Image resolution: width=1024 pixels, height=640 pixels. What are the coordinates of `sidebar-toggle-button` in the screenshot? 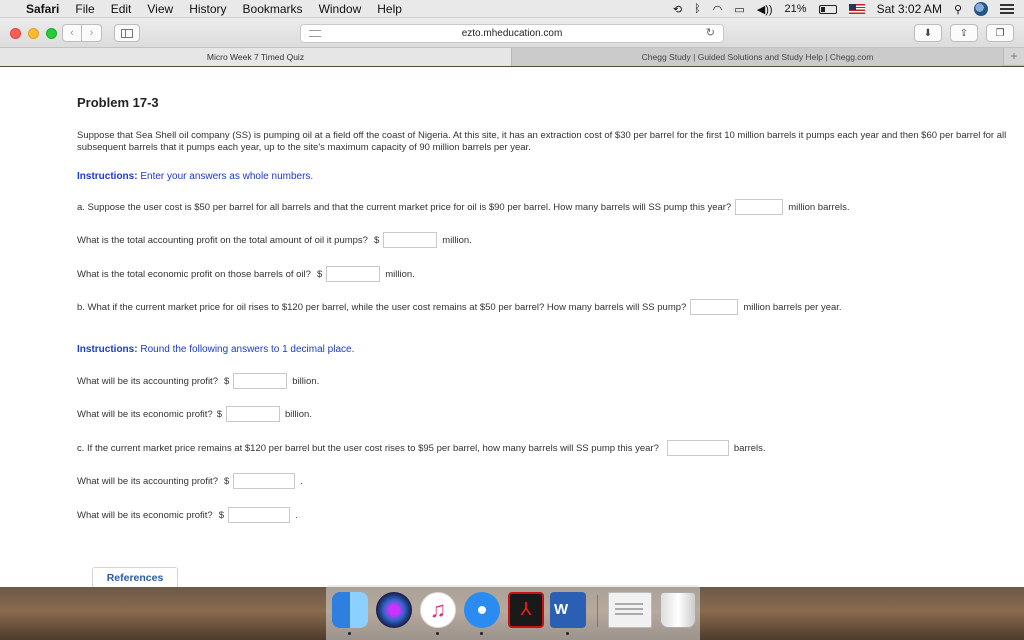 It's located at (127, 33).